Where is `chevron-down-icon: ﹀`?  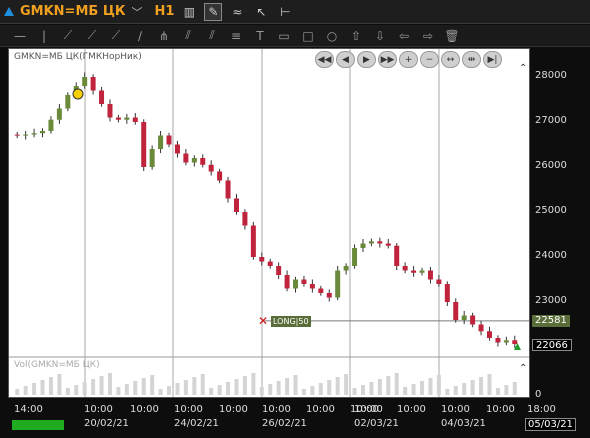 chevron-down-icon: ﹀ is located at coordinates (137, 12).